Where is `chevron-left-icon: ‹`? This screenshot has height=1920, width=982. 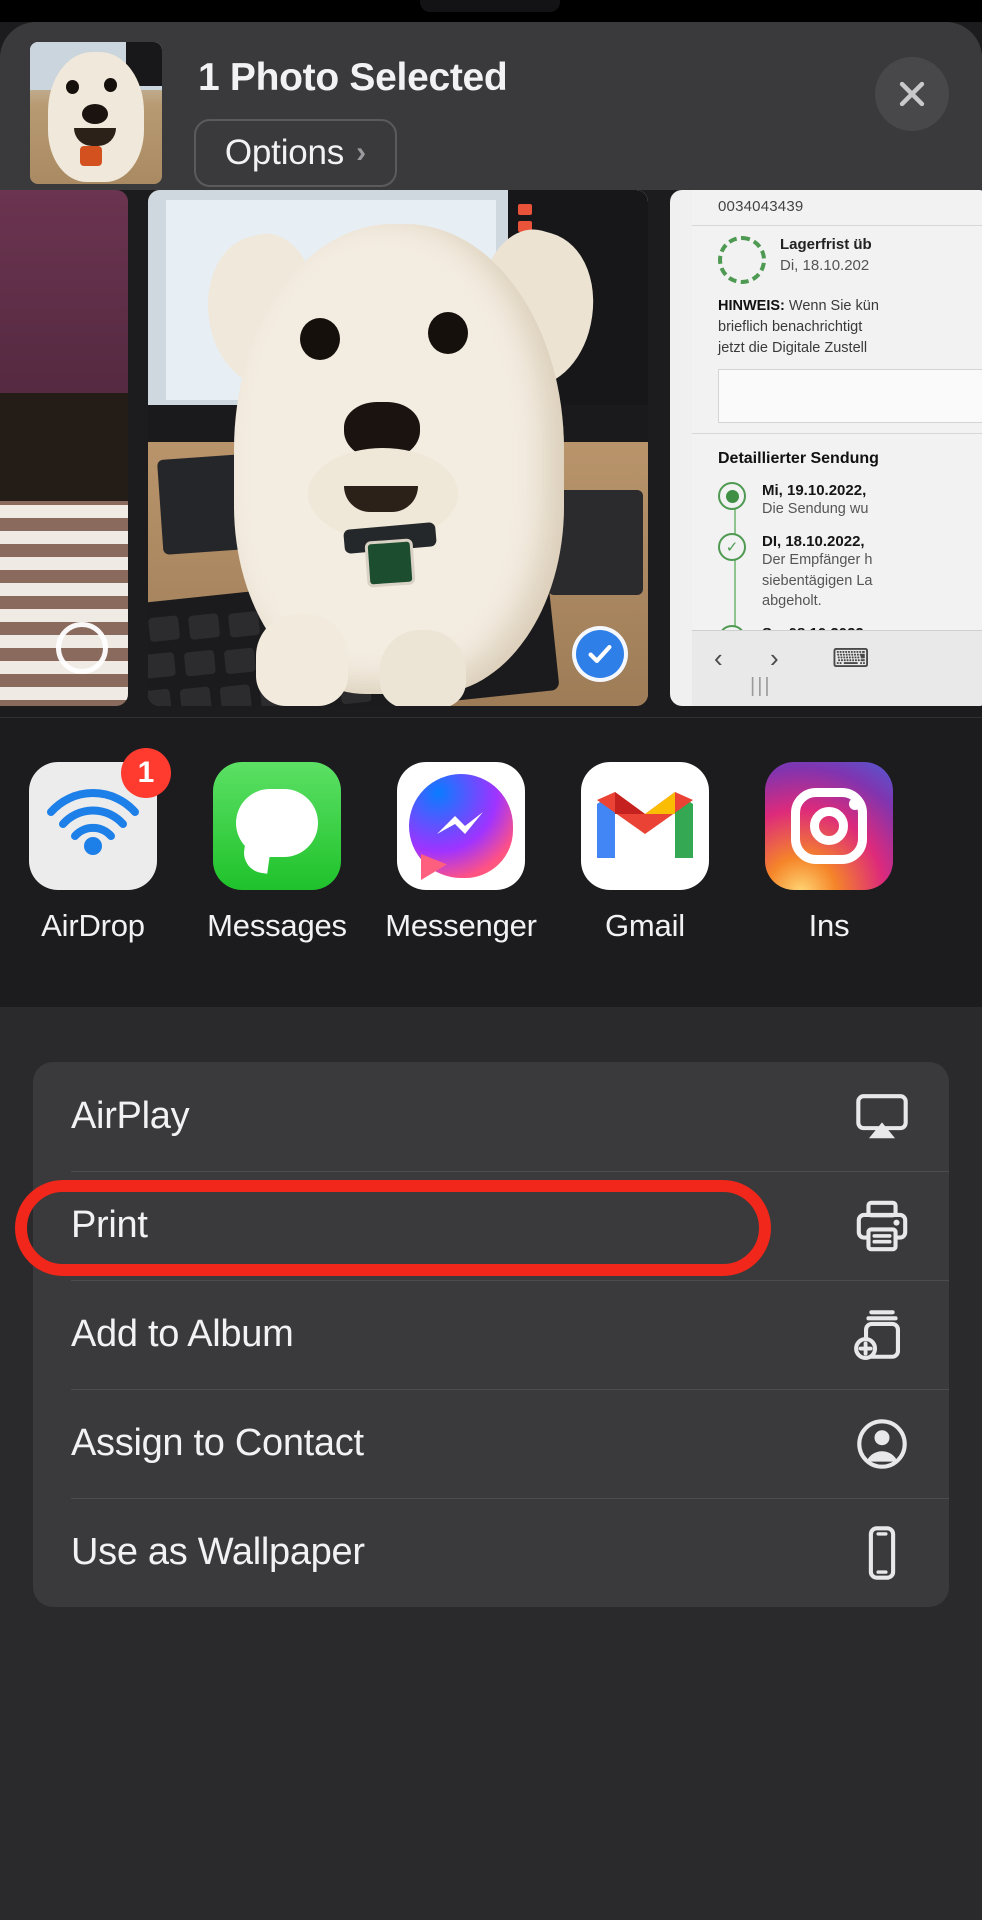 chevron-left-icon: ‹ is located at coordinates (718, 658).